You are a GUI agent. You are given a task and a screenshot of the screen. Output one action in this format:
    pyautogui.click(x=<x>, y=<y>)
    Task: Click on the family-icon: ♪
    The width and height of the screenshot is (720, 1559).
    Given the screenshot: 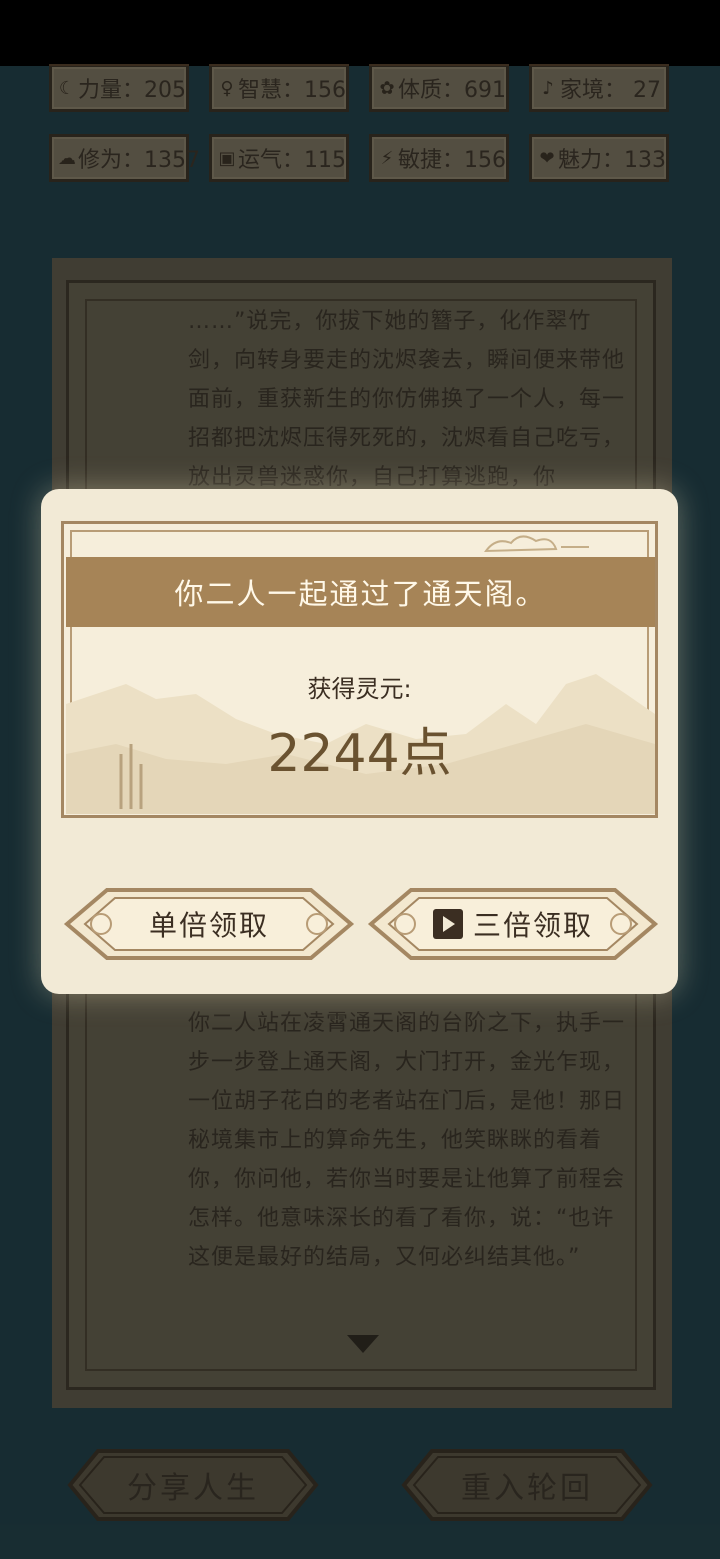 What is the action you would take?
    pyautogui.click(x=548, y=88)
    